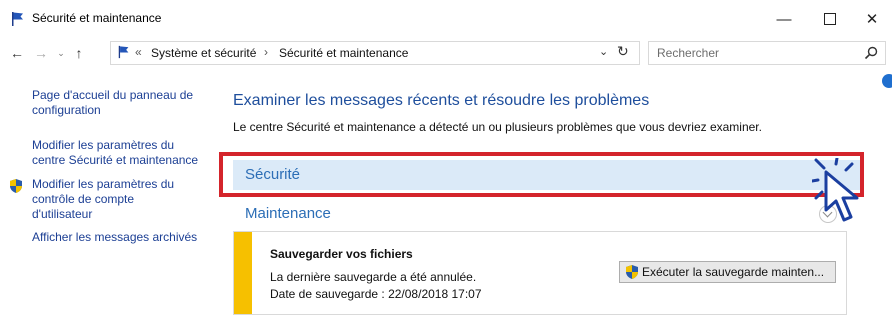 Image resolution: width=892 pixels, height=334 pixels. I want to click on card-backup-date: Date de sauvegarde : 22/08/2018 17:07, so click(376, 294).